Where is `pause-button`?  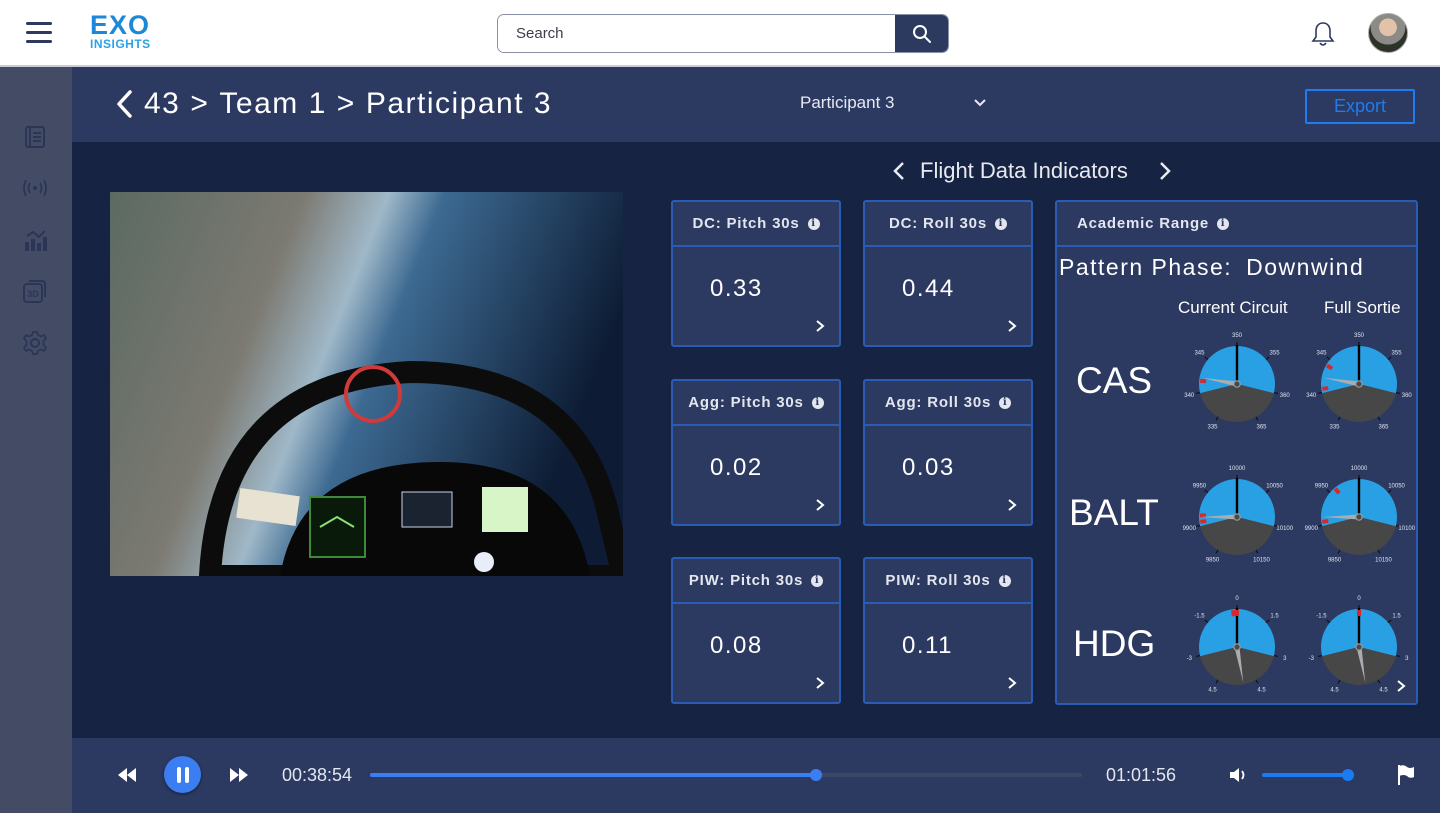
pause-button is located at coordinates (182, 774).